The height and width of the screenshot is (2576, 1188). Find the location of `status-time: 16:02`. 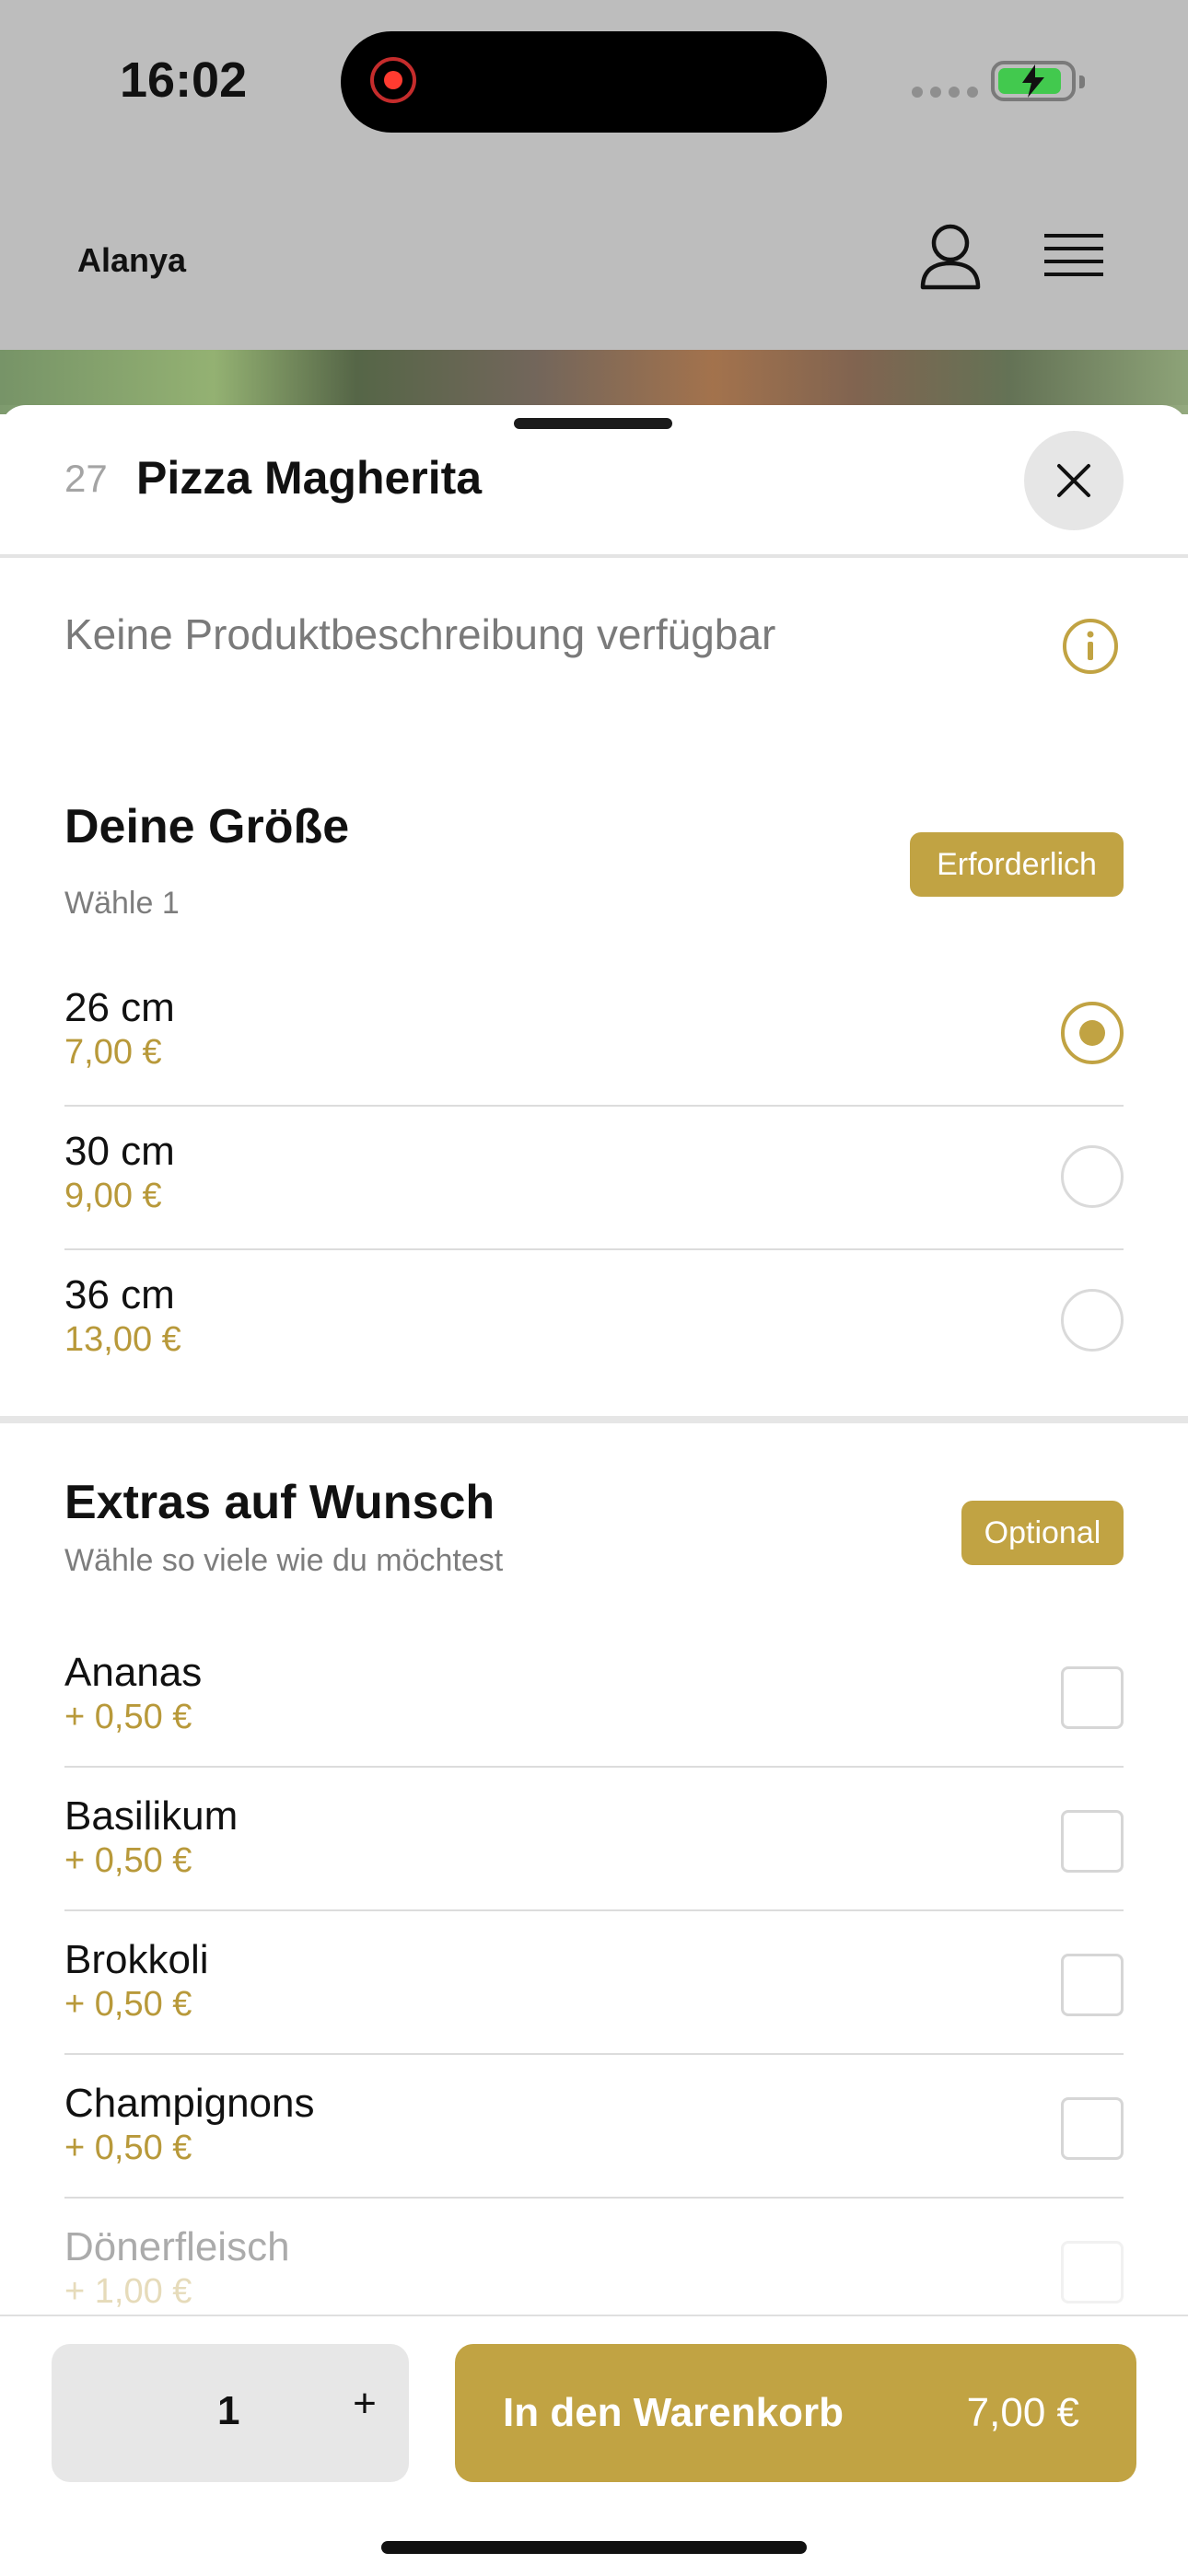

status-time: 16:02 is located at coordinates (184, 80).